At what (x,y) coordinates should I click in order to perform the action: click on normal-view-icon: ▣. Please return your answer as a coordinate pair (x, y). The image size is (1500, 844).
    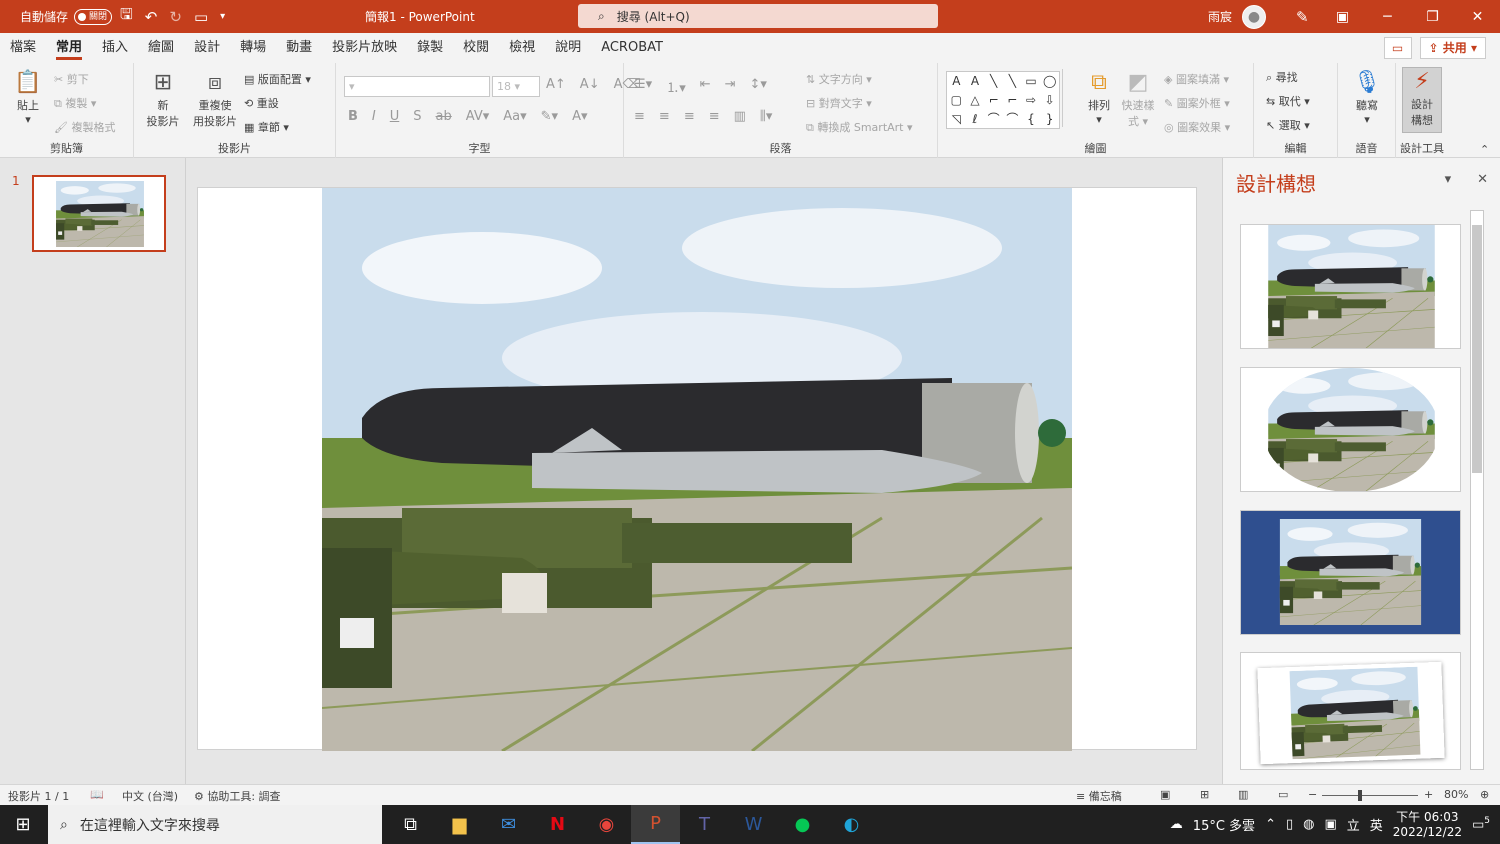
    Looking at the image, I should click on (1165, 794).